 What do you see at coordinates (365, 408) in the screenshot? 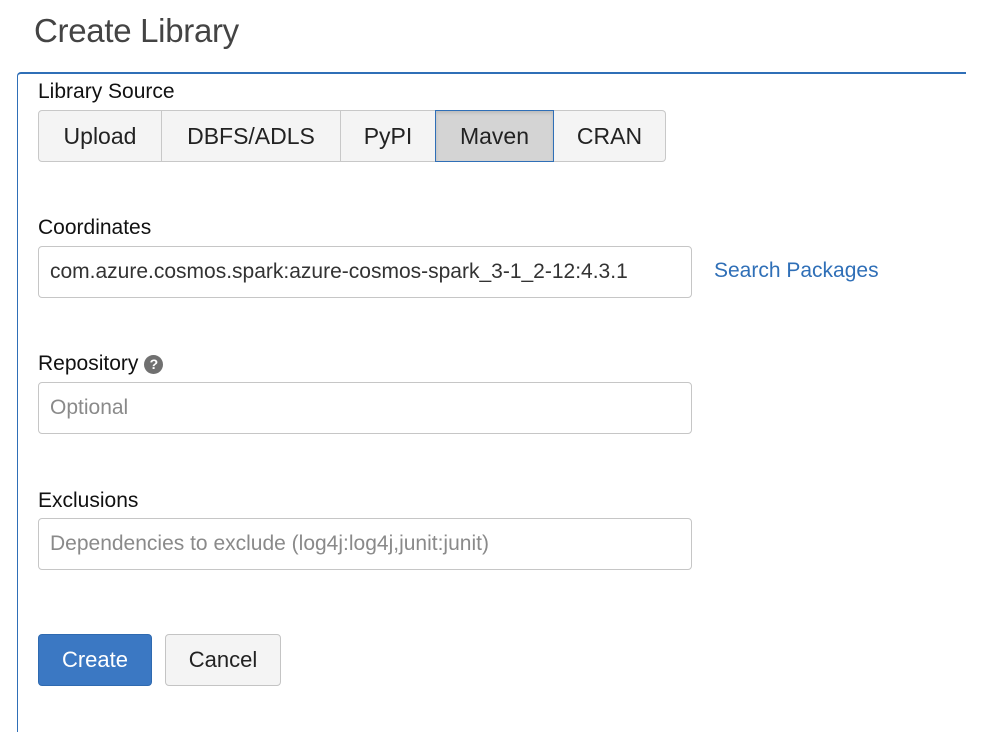
I see `repository-input` at bounding box center [365, 408].